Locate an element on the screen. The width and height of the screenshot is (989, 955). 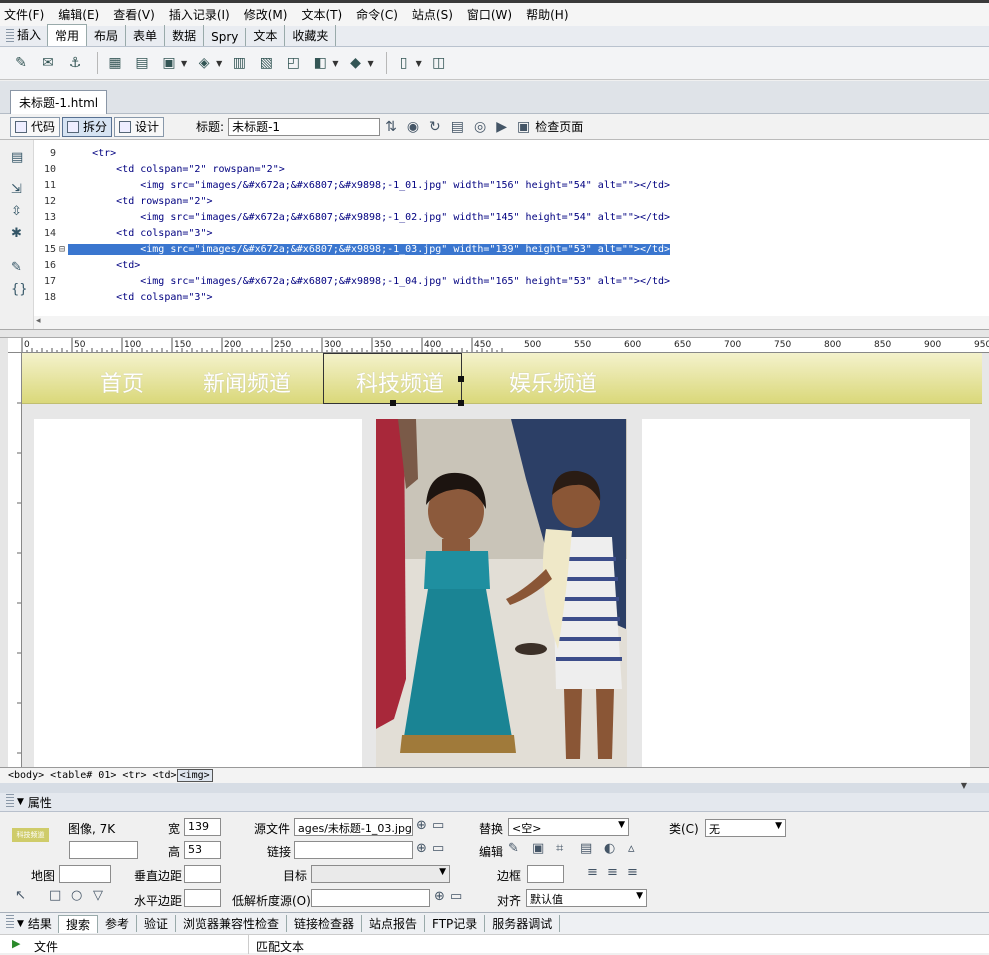
optimize-icon: ▣ is located at coordinates (538, 848).